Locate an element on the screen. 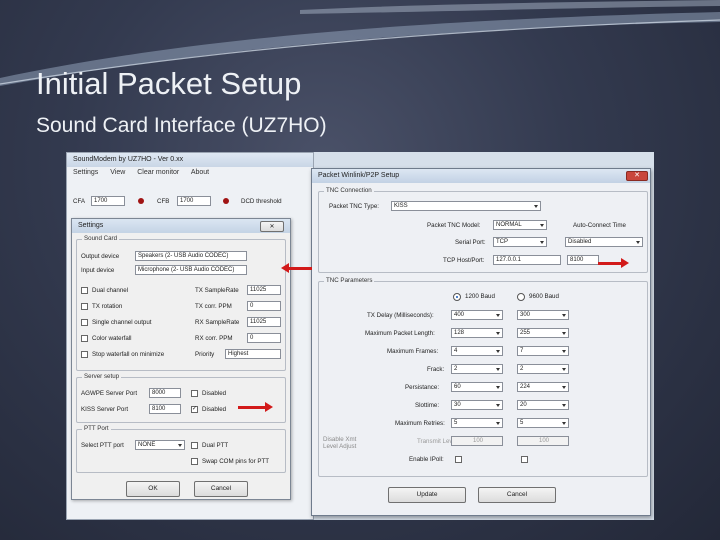  param-label-5: Slottime: is located at coordinates (427, 405).